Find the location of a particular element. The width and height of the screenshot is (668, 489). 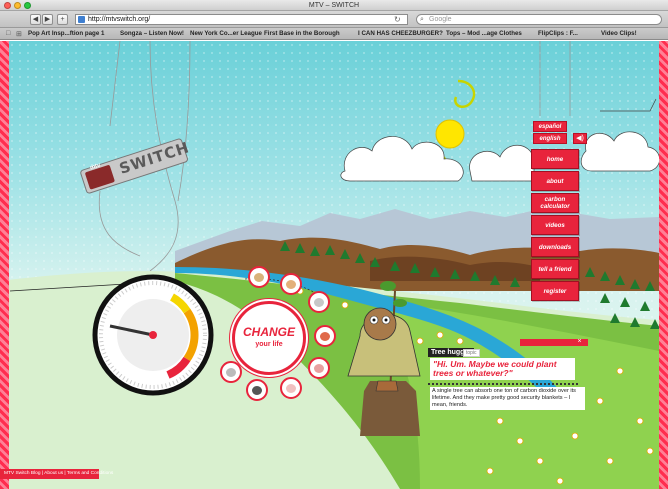

address-bar: http://mtvswitch.org/ ↻ is located at coordinates (241, 19).